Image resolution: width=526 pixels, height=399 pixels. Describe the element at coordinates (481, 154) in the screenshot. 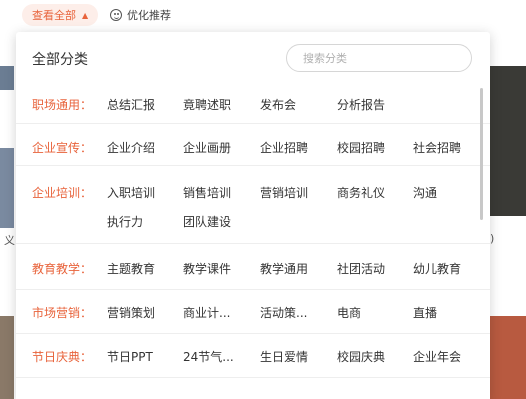

I see `panel-scrollbar` at that location.